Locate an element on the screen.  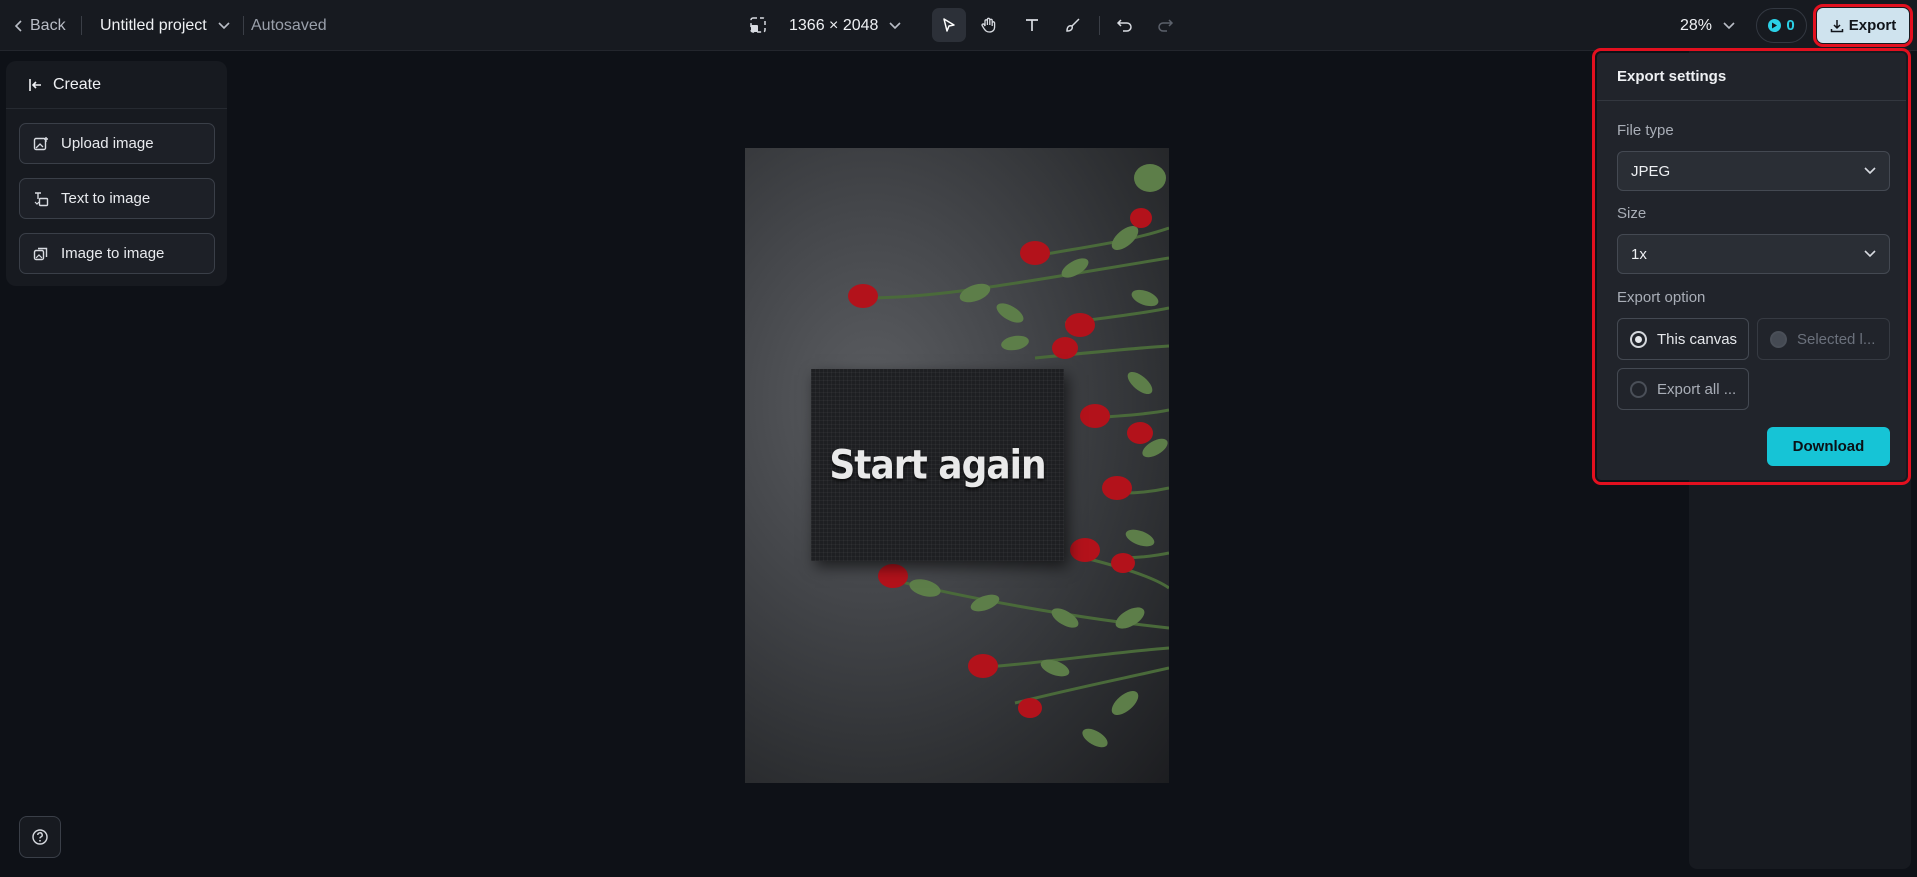
canvas-size-dropdown: 1366 × 2048 is located at coordinates (845, 25).